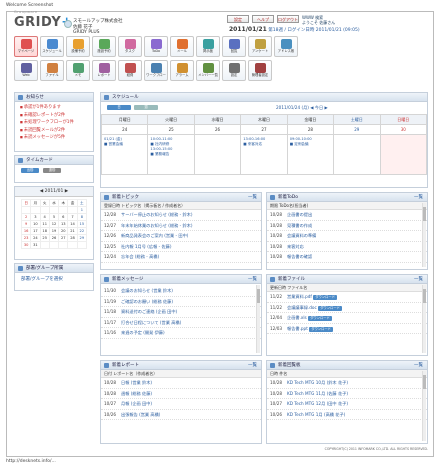 This screenshot has width=440, height=468. Describe the element at coordinates (154, 235) in the screenshot. I see `item-link: 新商品発表会のご案内 (営業 - 田中)` at that location.